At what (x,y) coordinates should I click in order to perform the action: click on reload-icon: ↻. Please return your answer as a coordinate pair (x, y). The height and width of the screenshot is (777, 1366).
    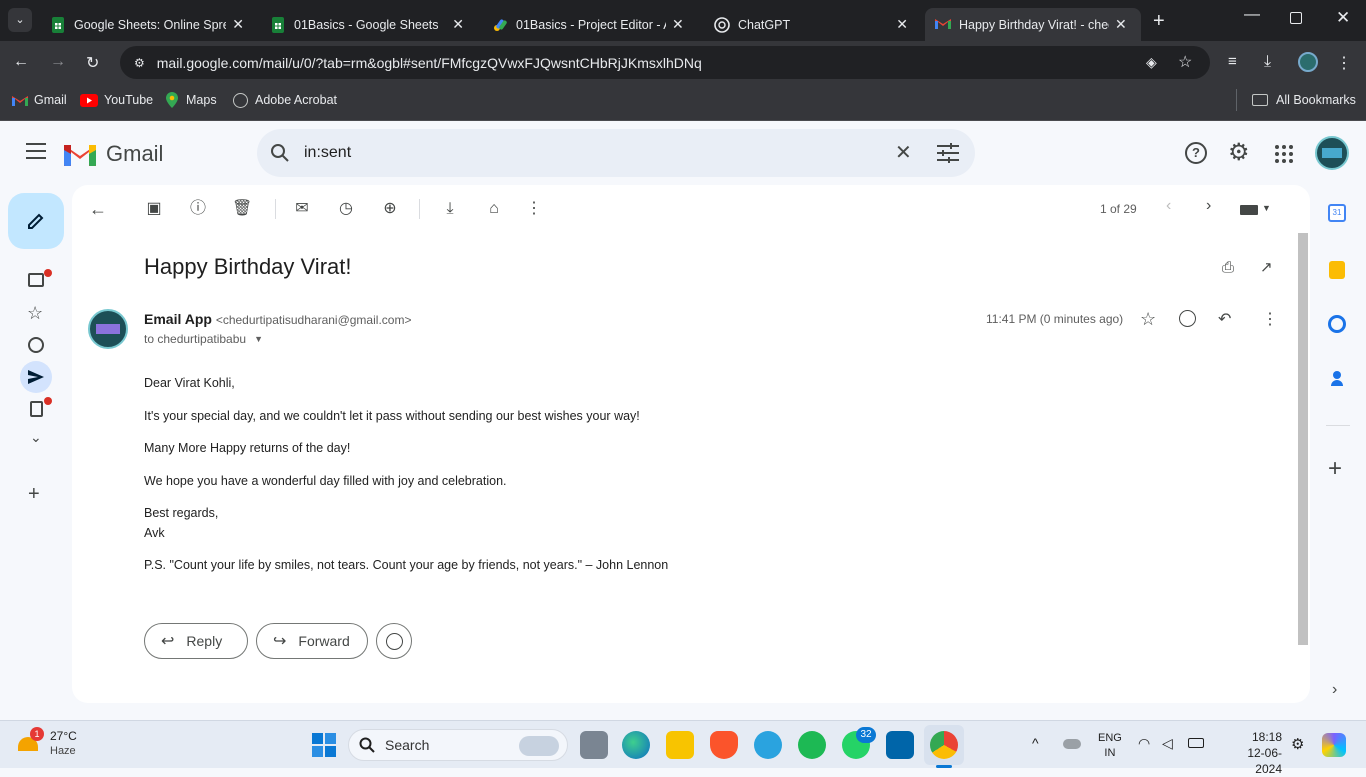
    Looking at the image, I should click on (92, 63).